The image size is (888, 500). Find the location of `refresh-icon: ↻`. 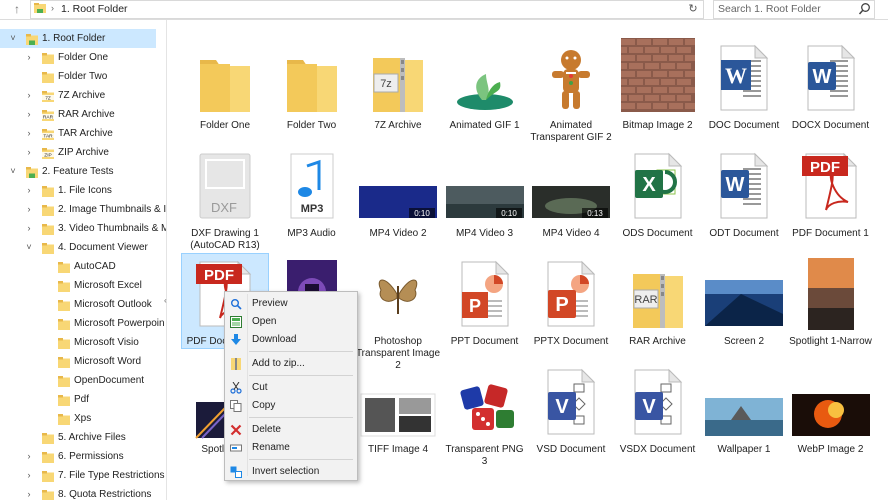

refresh-icon: ↻ is located at coordinates (693, 9).